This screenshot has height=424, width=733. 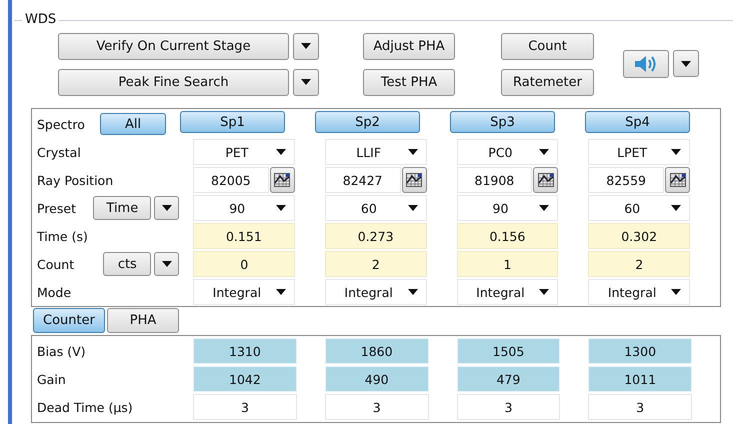 I want to click on row-label: Gain, so click(x=51, y=379).